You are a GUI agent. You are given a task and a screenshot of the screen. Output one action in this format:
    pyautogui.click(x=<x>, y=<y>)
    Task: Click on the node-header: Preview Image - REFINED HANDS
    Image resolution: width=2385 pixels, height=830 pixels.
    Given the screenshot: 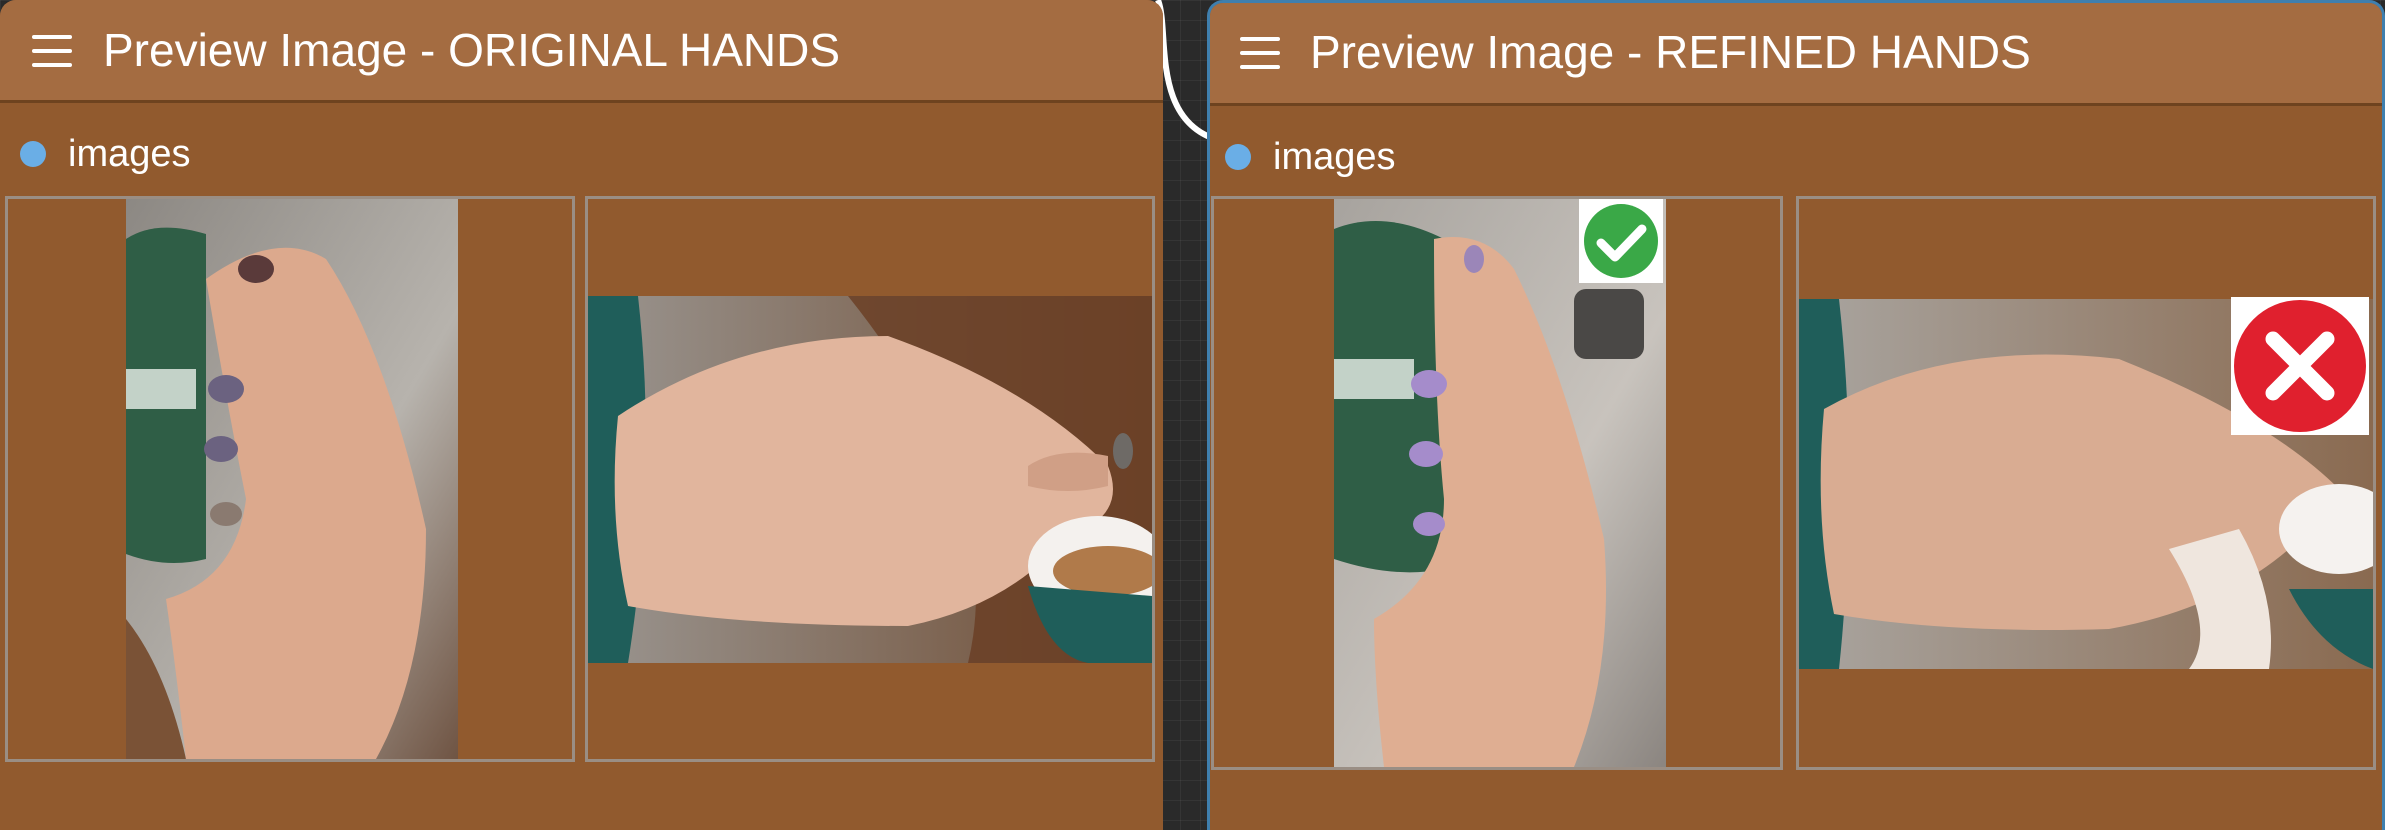 What is the action you would take?
    pyautogui.click(x=1796, y=54)
    